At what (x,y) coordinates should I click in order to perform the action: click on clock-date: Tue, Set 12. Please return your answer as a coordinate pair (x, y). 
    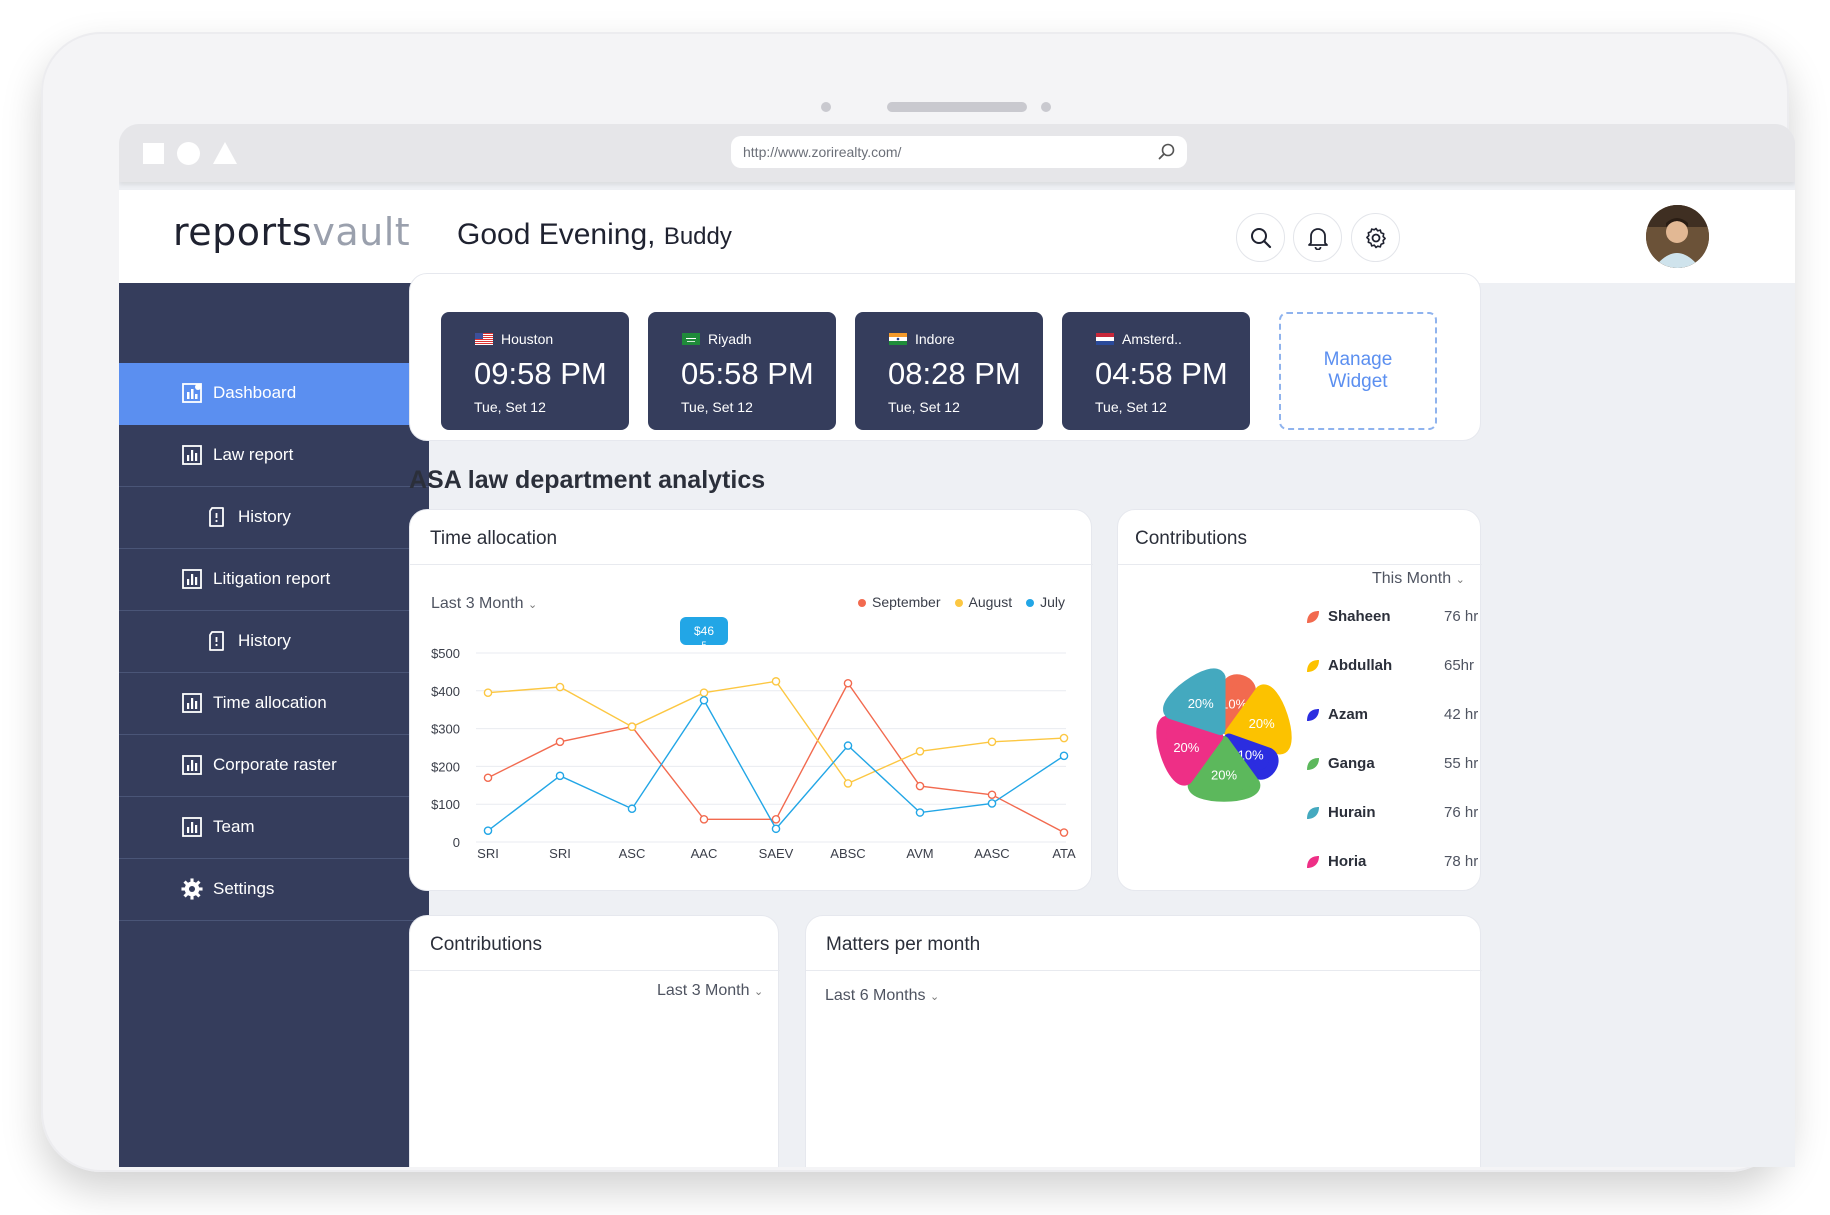
    Looking at the image, I should click on (717, 407).